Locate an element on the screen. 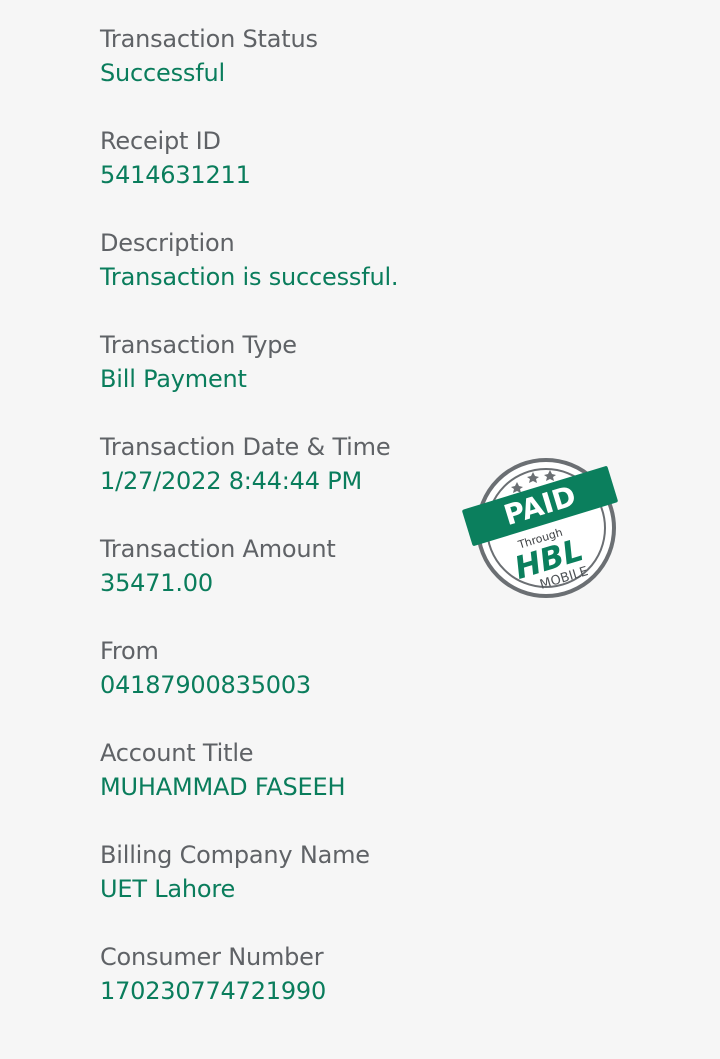 The image size is (720, 1059). paid-stamp-graphic: PAID Through HBL MOBILE is located at coordinates (540, 528).